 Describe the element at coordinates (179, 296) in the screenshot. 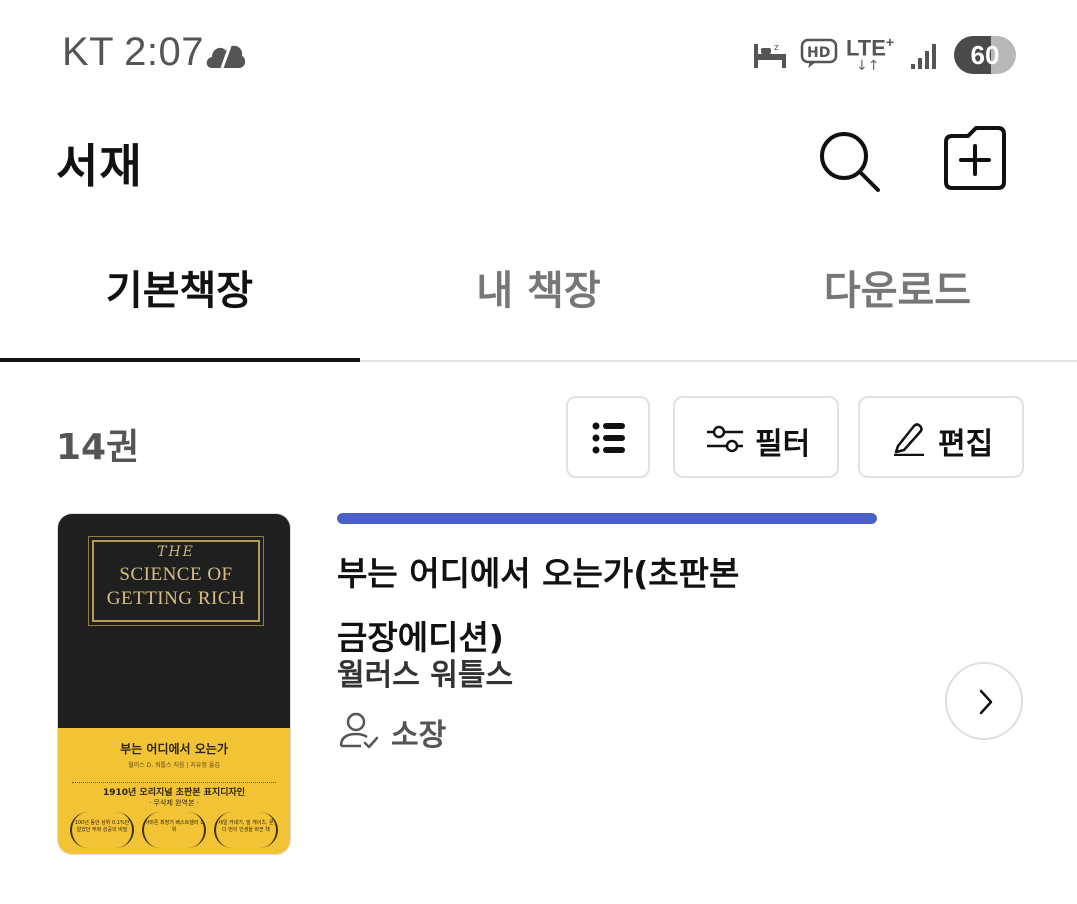

I see `tab-default-shelf: 기본책장` at that location.